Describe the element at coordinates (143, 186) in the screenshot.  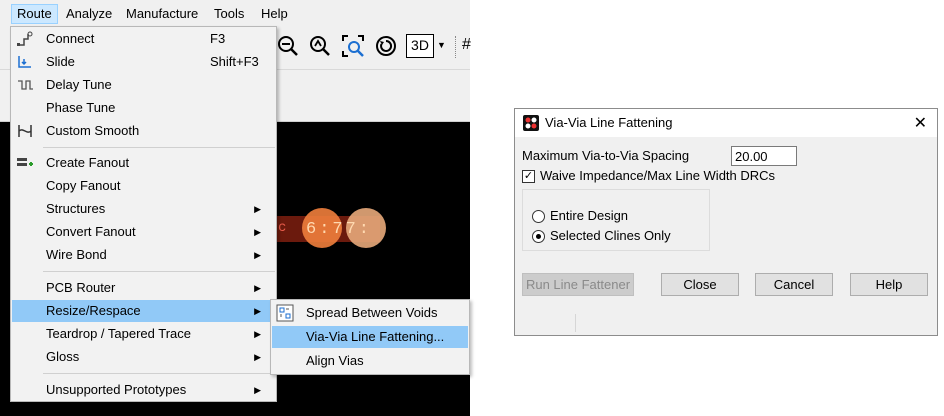
I see `menu-item-copy-fanout: Copy Fanout` at that location.